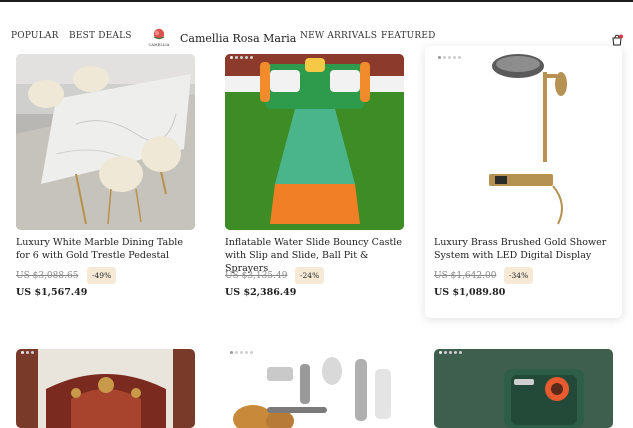 Image resolution: width=633 pixels, height=428 pixels. I want to click on sale-price: US $1,567.49, so click(52, 292).